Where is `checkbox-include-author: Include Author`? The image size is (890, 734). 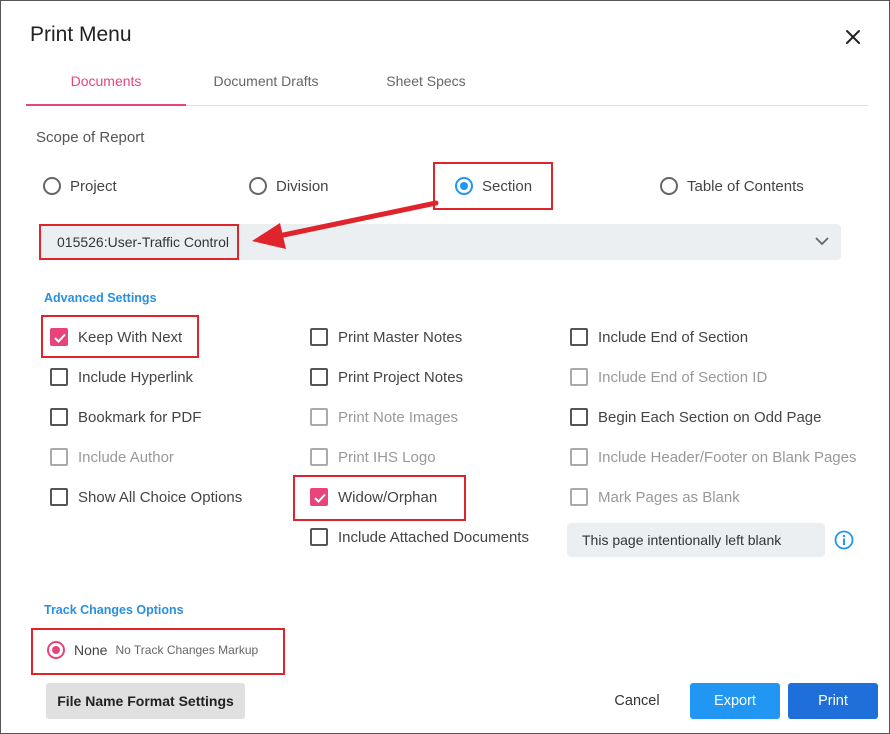
checkbox-include-author: Include Author is located at coordinates (112, 457).